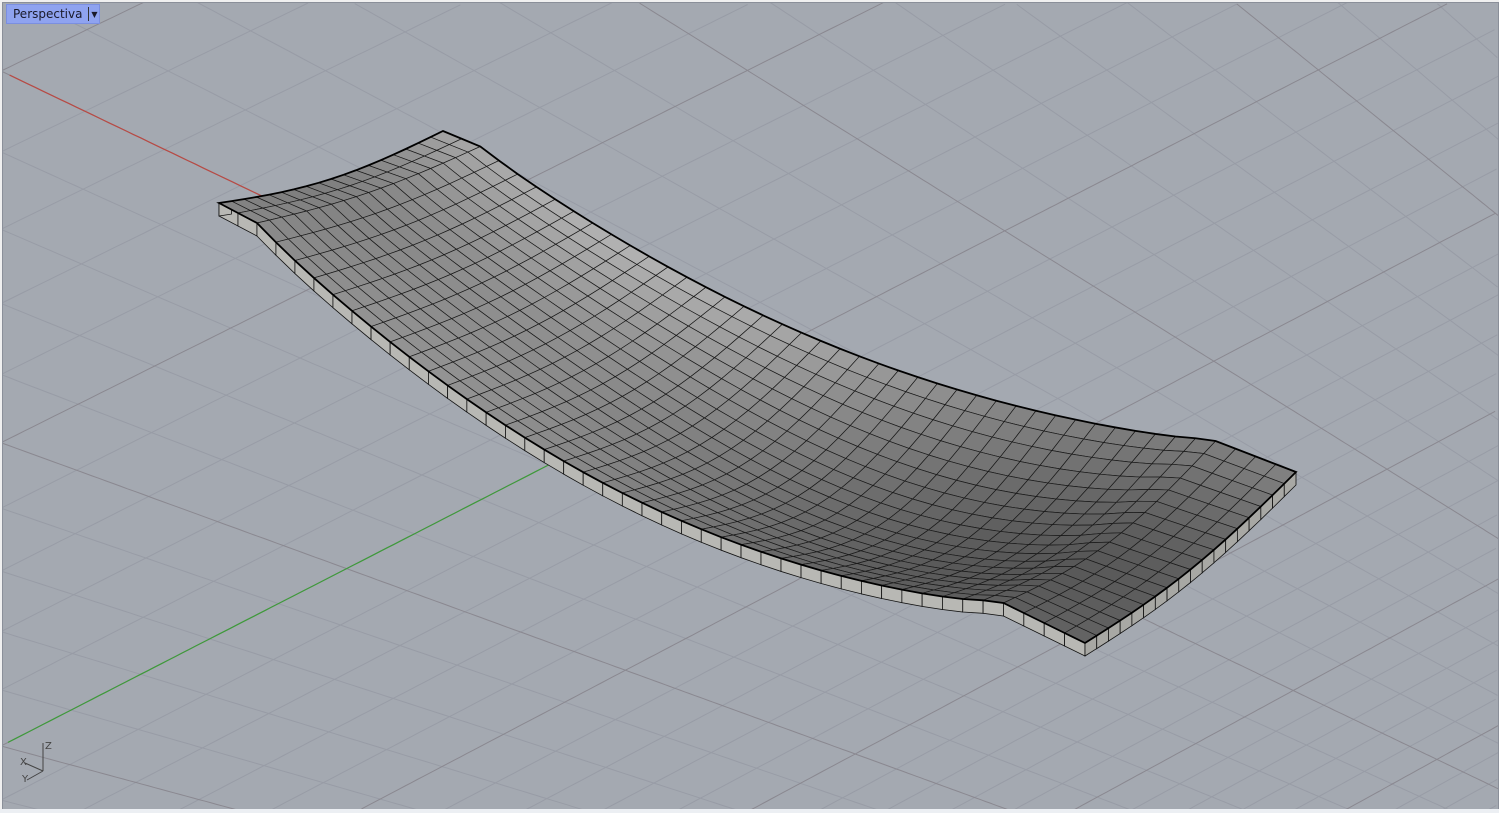  I want to click on x-axis-label: X, so click(23, 762).